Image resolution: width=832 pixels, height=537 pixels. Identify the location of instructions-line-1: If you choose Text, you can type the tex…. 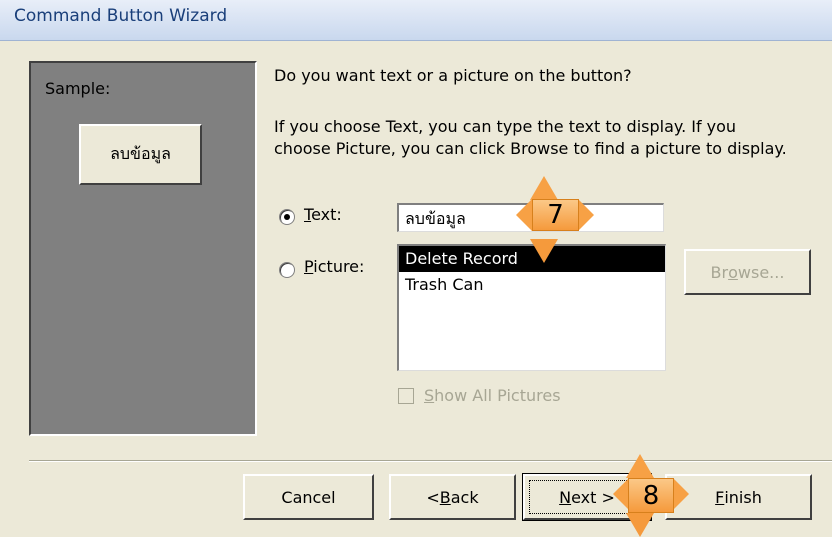
(505, 126).